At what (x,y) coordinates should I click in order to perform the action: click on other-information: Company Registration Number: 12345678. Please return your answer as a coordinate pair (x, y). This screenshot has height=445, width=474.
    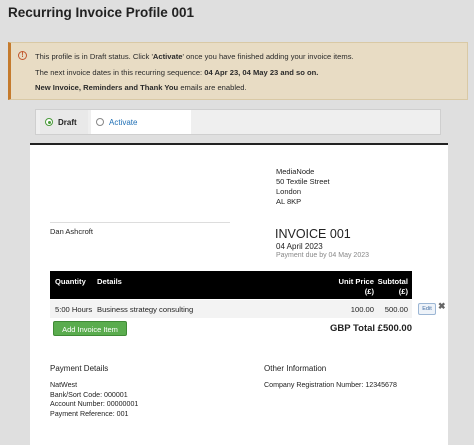
    Looking at the image, I should click on (330, 385).